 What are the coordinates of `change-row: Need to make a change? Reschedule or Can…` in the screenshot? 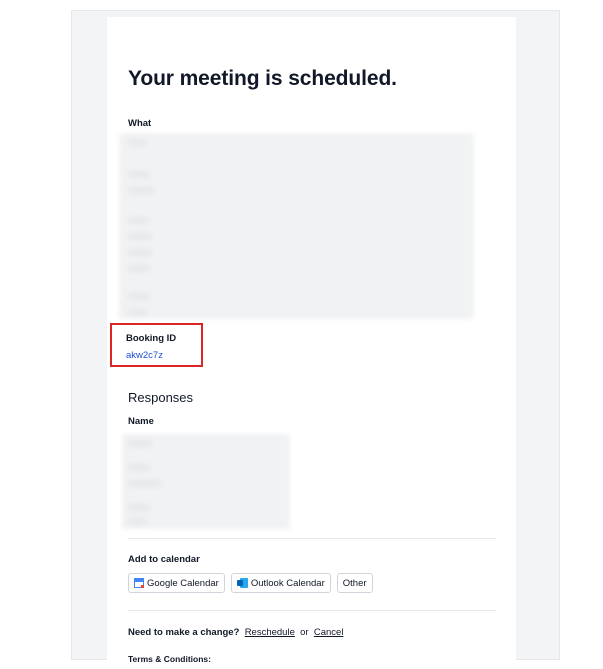 It's located at (235, 632).